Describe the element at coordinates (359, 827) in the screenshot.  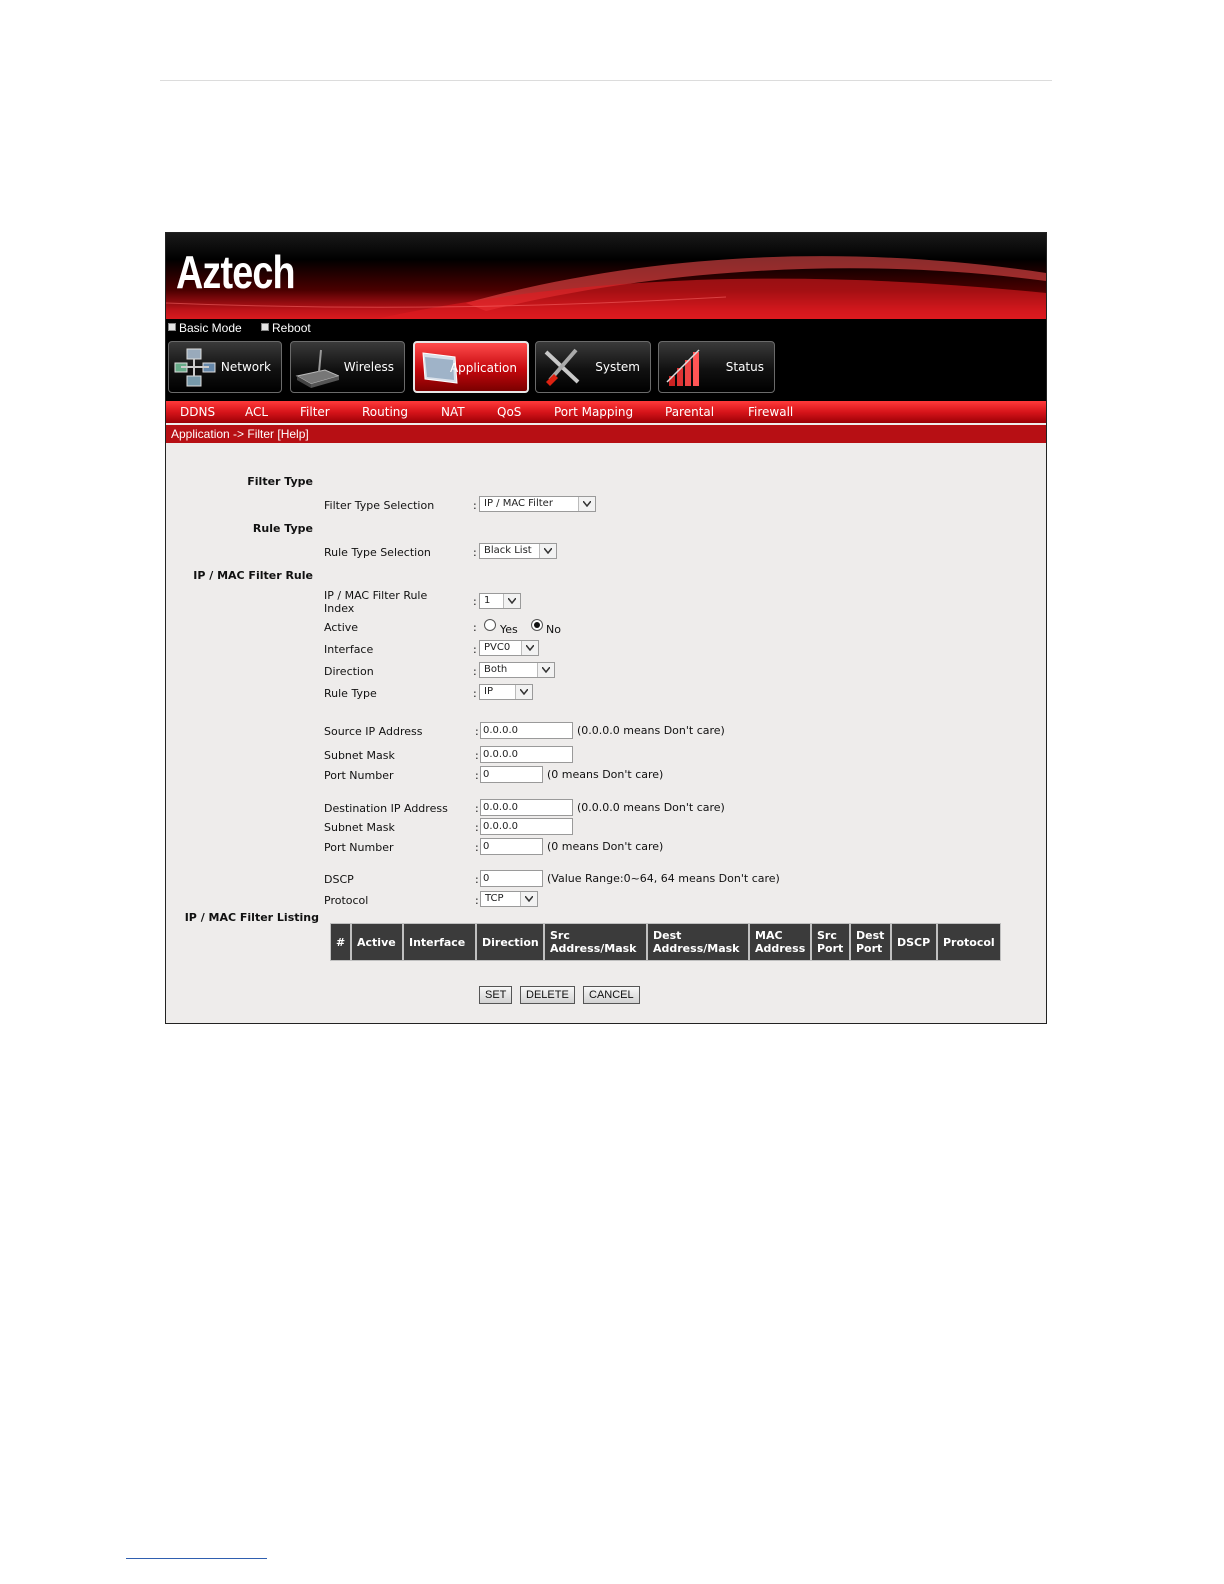
I see `dest-mask-label: Subnet Mask` at that location.